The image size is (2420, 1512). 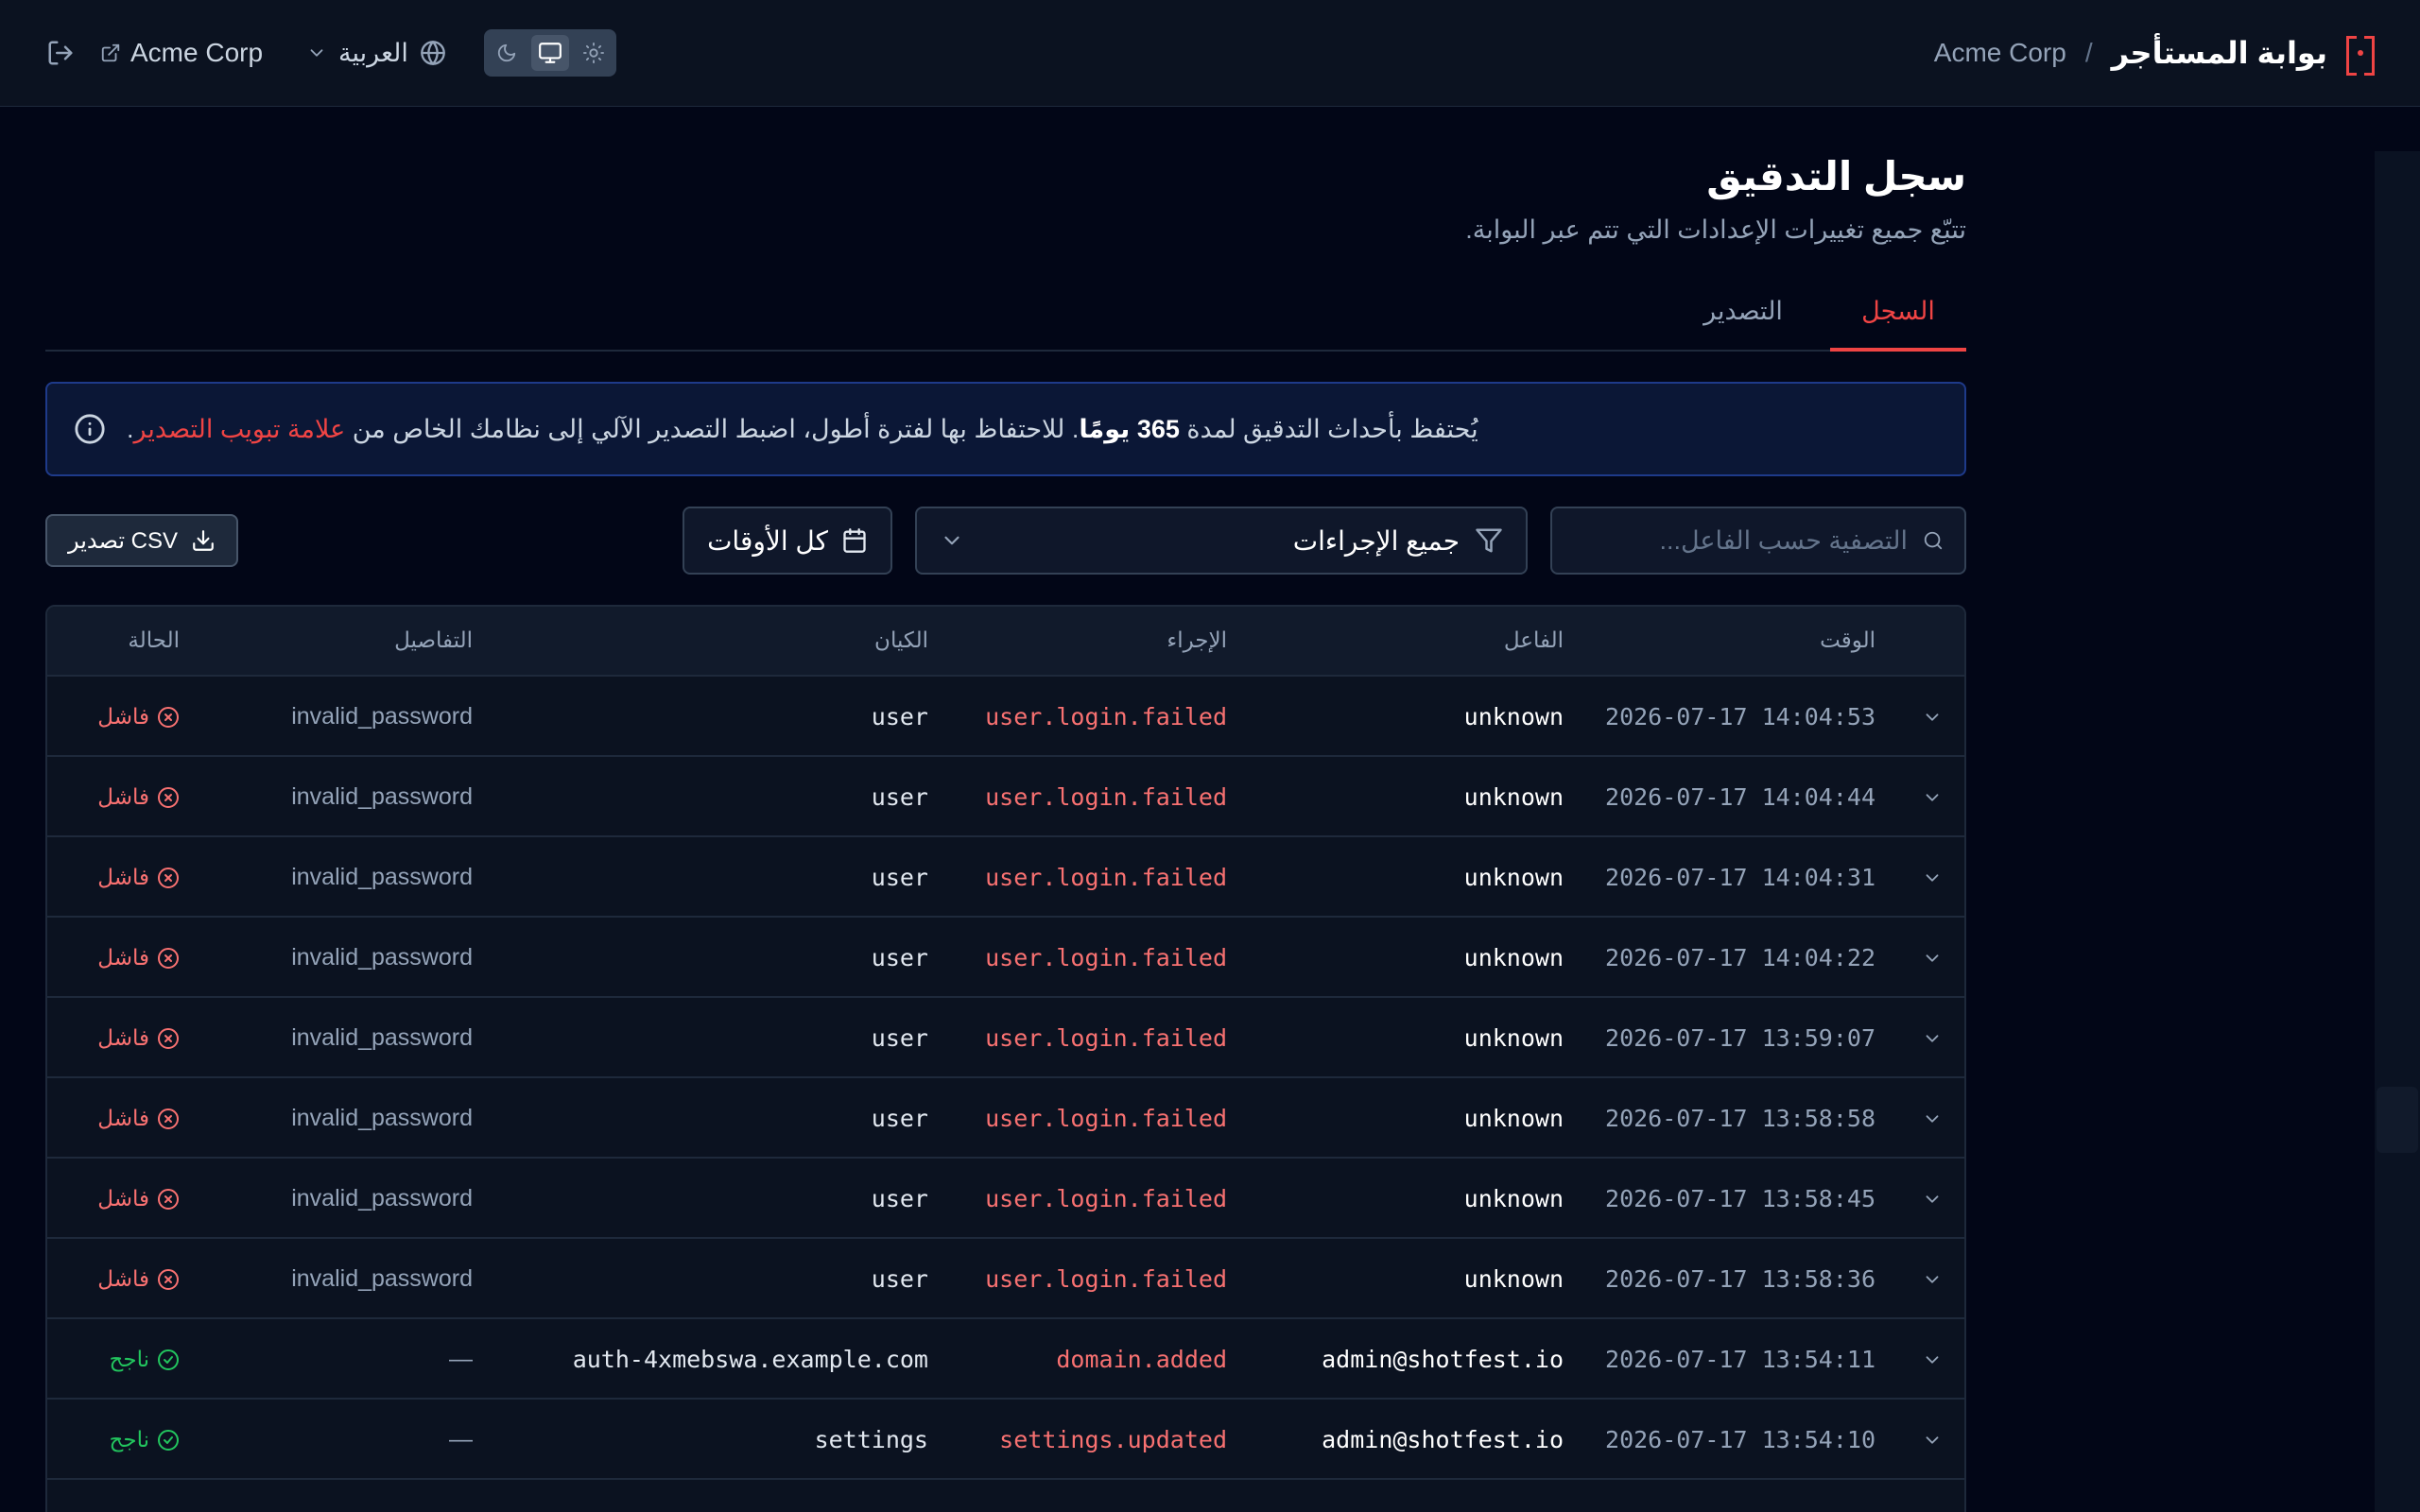 What do you see at coordinates (240, 429) in the screenshot?
I see `export-tab-link: علامة تبويب التصدير` at bounding box center [240, 429].